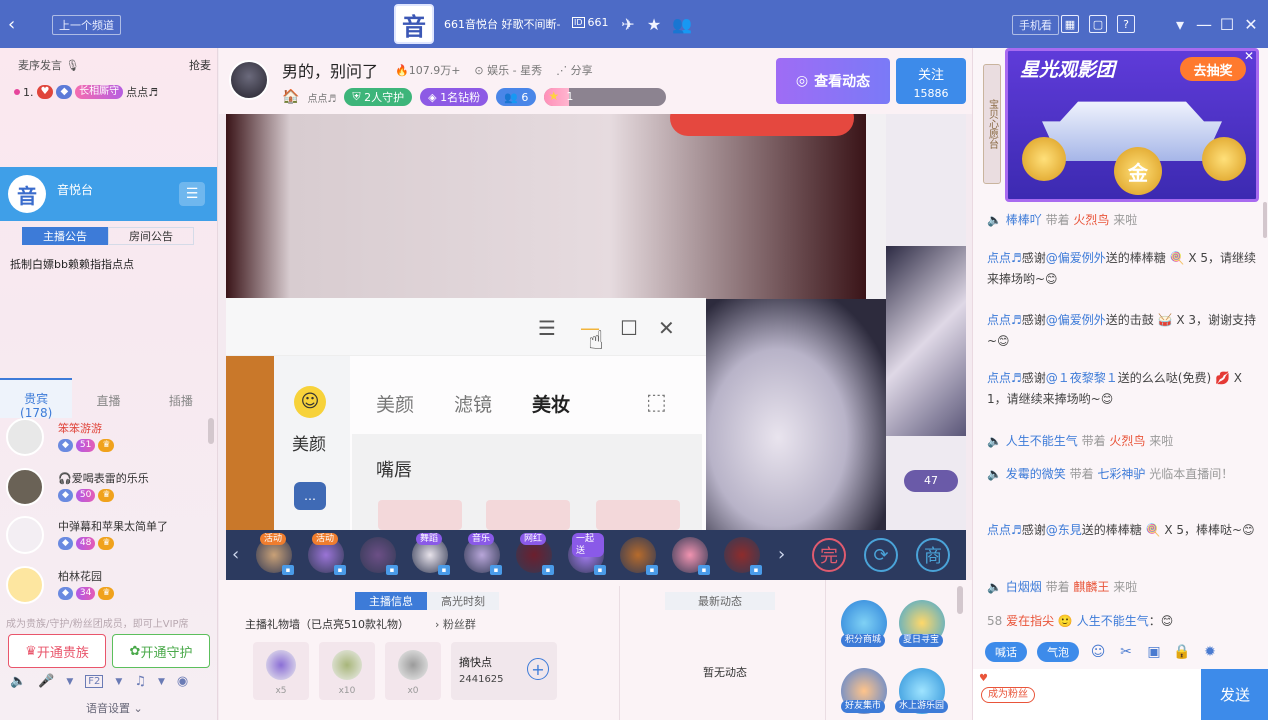 The width and height of the screenshot is (1268, 720). I want to click on gift-item: 网红 ▪, so click(535, 554).